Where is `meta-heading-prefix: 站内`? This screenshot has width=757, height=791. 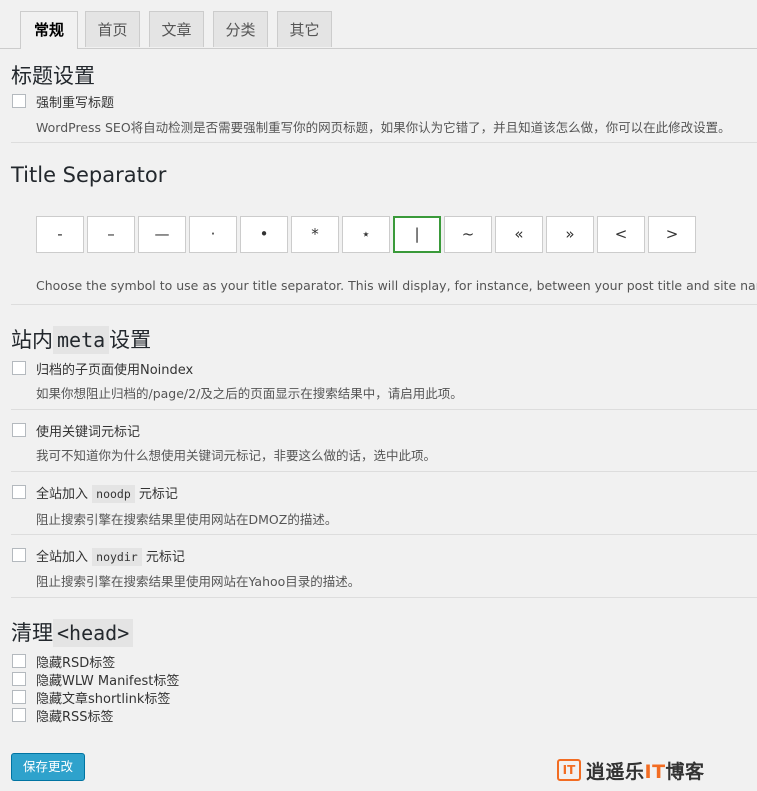 meta-heading-prefix: 站内 is located at coordinates (32, 340).